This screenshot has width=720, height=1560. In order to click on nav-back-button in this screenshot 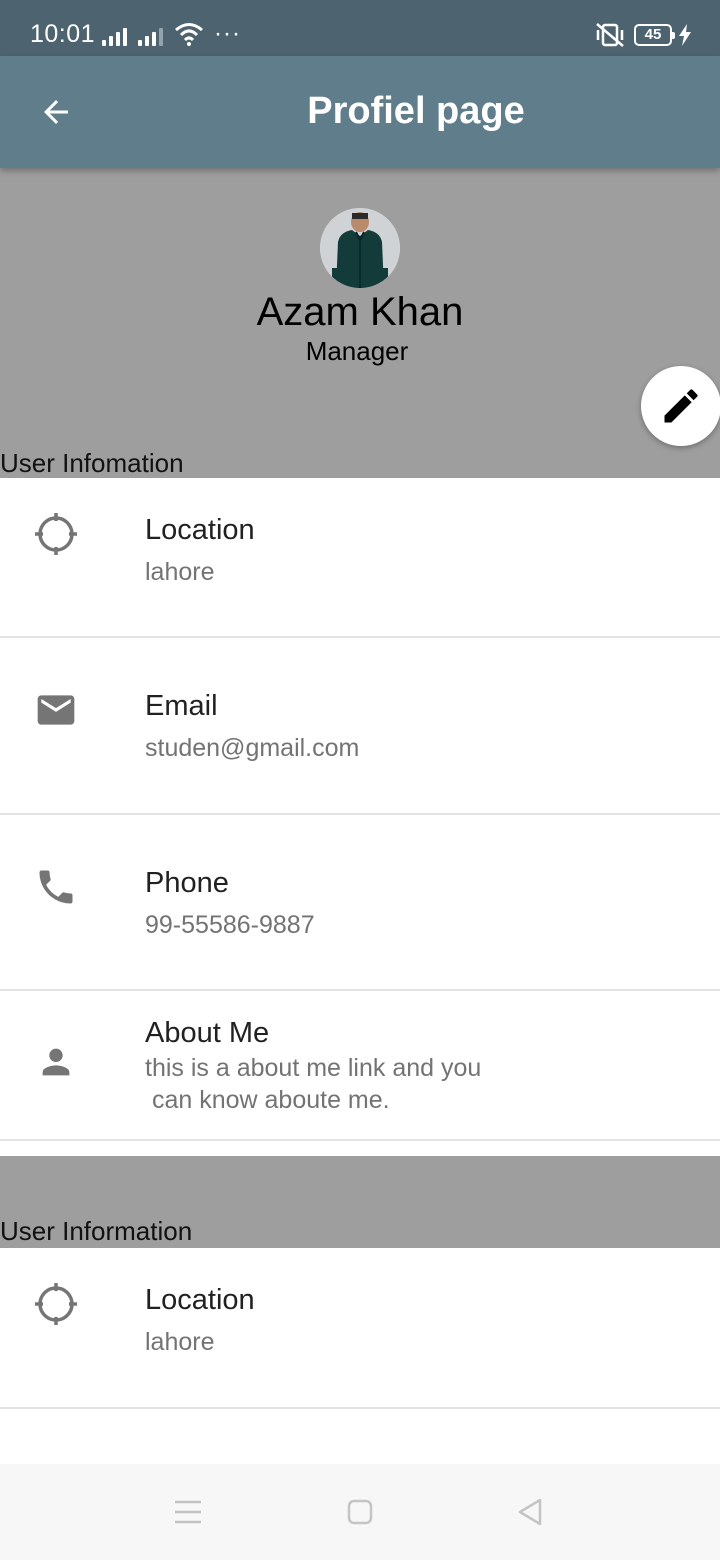, I will do `click(530, 1512)`.